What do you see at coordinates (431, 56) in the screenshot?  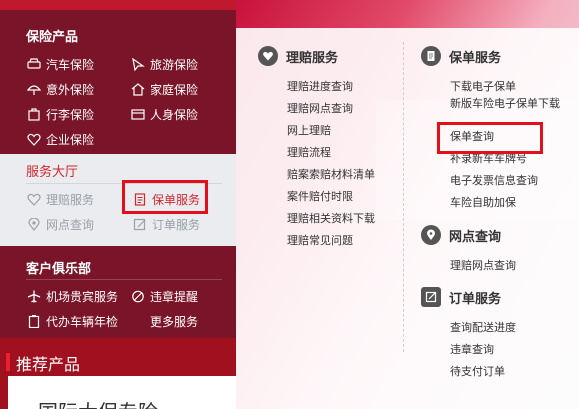 I see `document-icon` at bounding box center [431, 56].